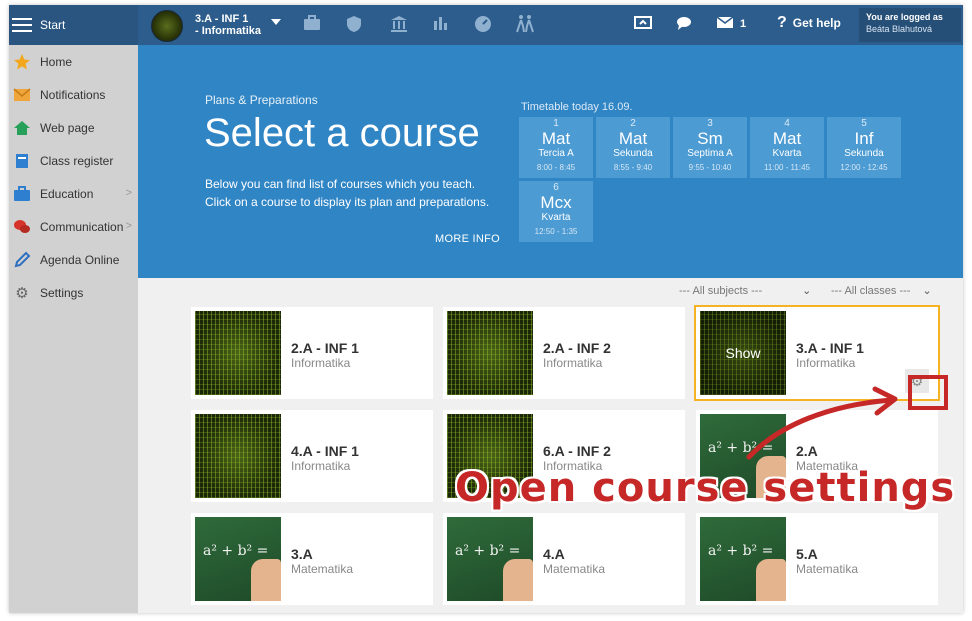 The image size is (972, 621). Describe the element at coordinates (73, 25) in the screenshot. I see `start-menu-button: Start` at that location.